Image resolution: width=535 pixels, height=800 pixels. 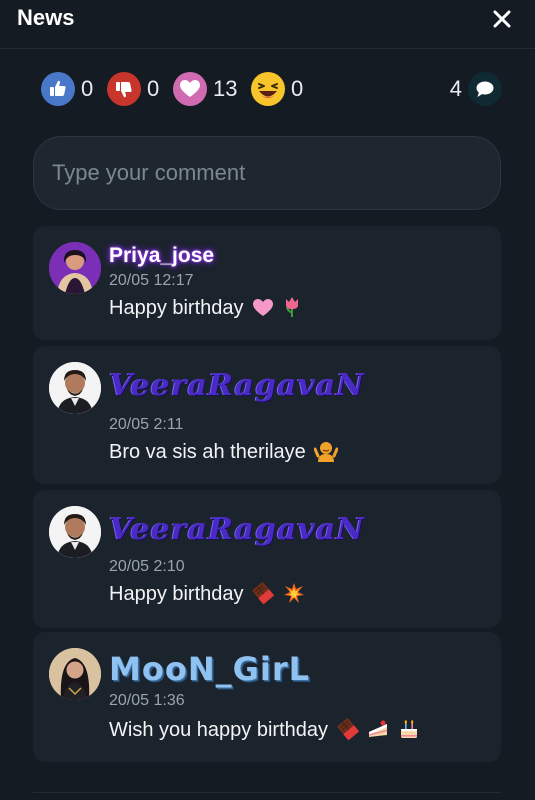 What do you see at coordinates (294, 596) in the screenshot?
I see `collision-emoji-icon` at bounding box center [294, 596].